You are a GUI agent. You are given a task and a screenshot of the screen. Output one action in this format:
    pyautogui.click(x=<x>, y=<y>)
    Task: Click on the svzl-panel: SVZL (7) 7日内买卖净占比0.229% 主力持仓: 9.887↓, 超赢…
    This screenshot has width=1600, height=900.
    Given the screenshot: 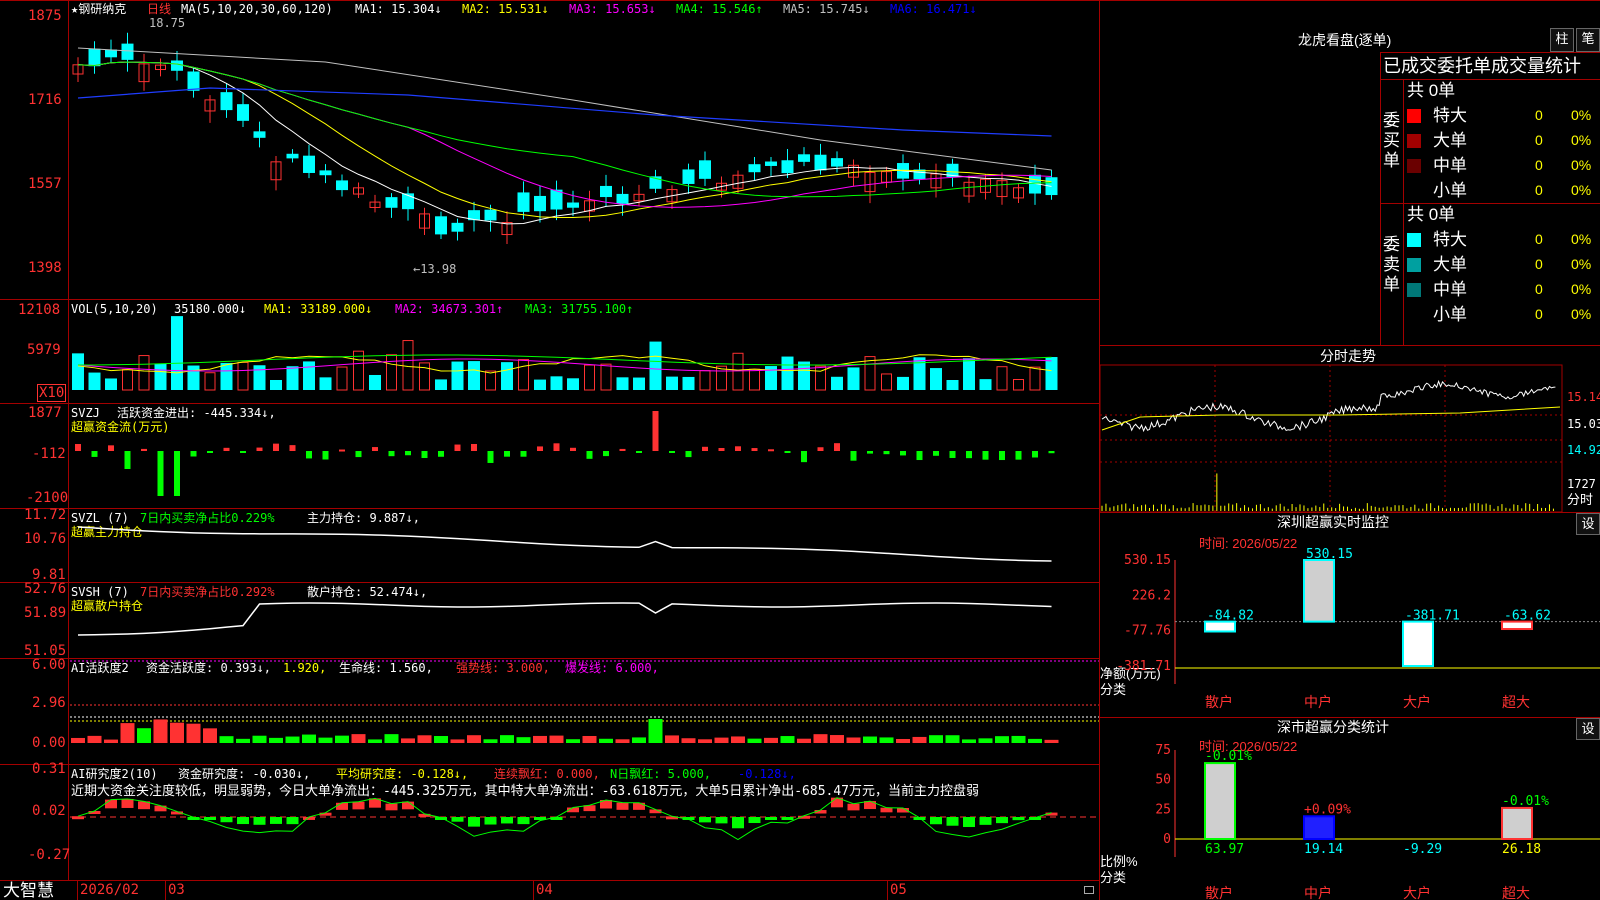 What is the action you would take?
    pyautogui.click(x=549, y=545)
    